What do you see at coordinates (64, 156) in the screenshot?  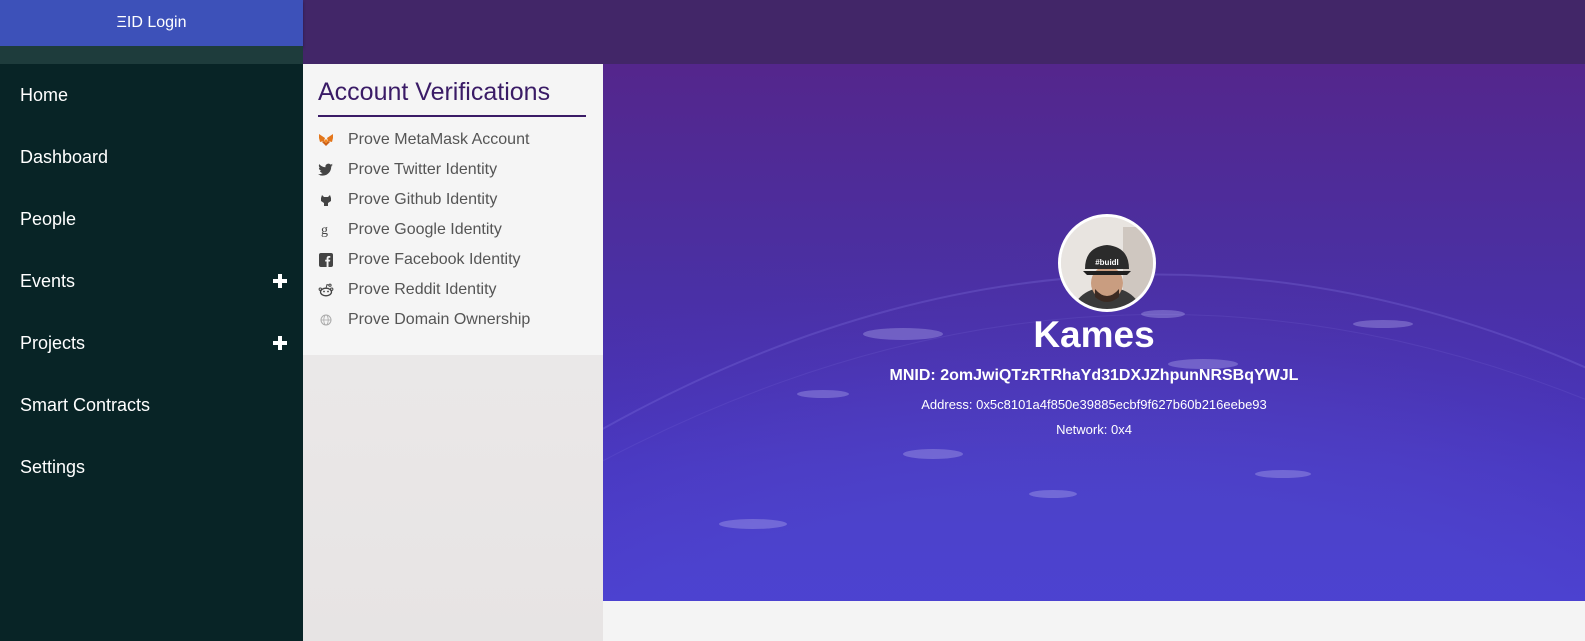 I see `sidebar-item-label: Dashboard` at bounding box center [64, 156].